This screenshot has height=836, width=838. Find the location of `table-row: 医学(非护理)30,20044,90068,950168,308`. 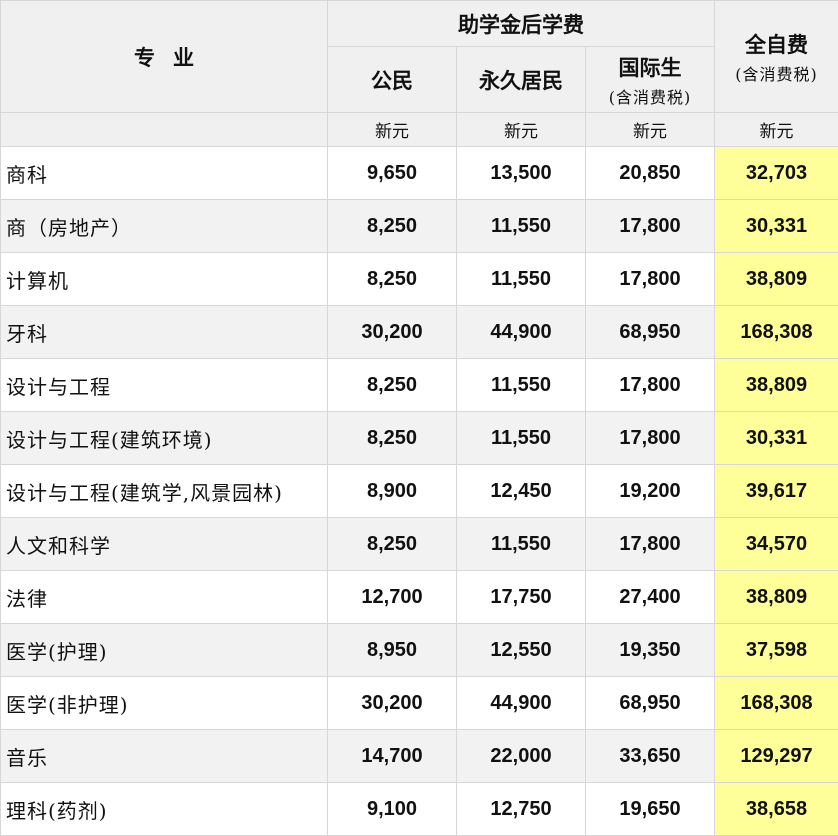

table-row: 医学(非护理)30,20044,90068,950168,308 is located at coordinates (419, 703).